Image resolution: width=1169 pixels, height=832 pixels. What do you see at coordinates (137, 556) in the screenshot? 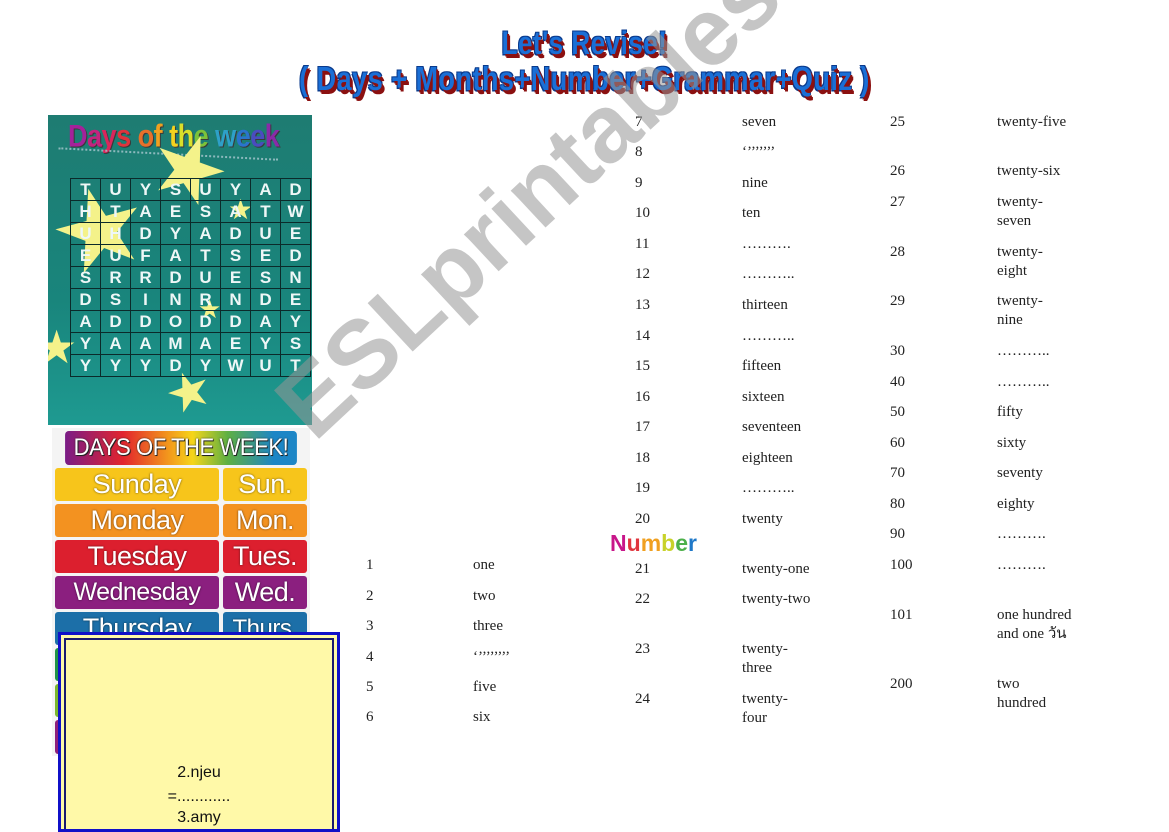
I see `day-full-name: Tuesday` at bounding box center [137, 556].